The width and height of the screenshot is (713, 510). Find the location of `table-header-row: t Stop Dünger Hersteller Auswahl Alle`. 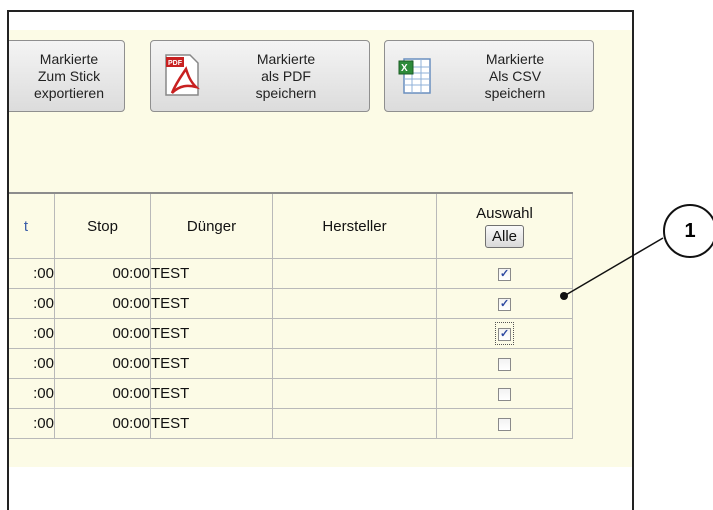

table-header-row: t Stop Dünger Hersteller Auswahl Alle is located at coordinates (291, 225).